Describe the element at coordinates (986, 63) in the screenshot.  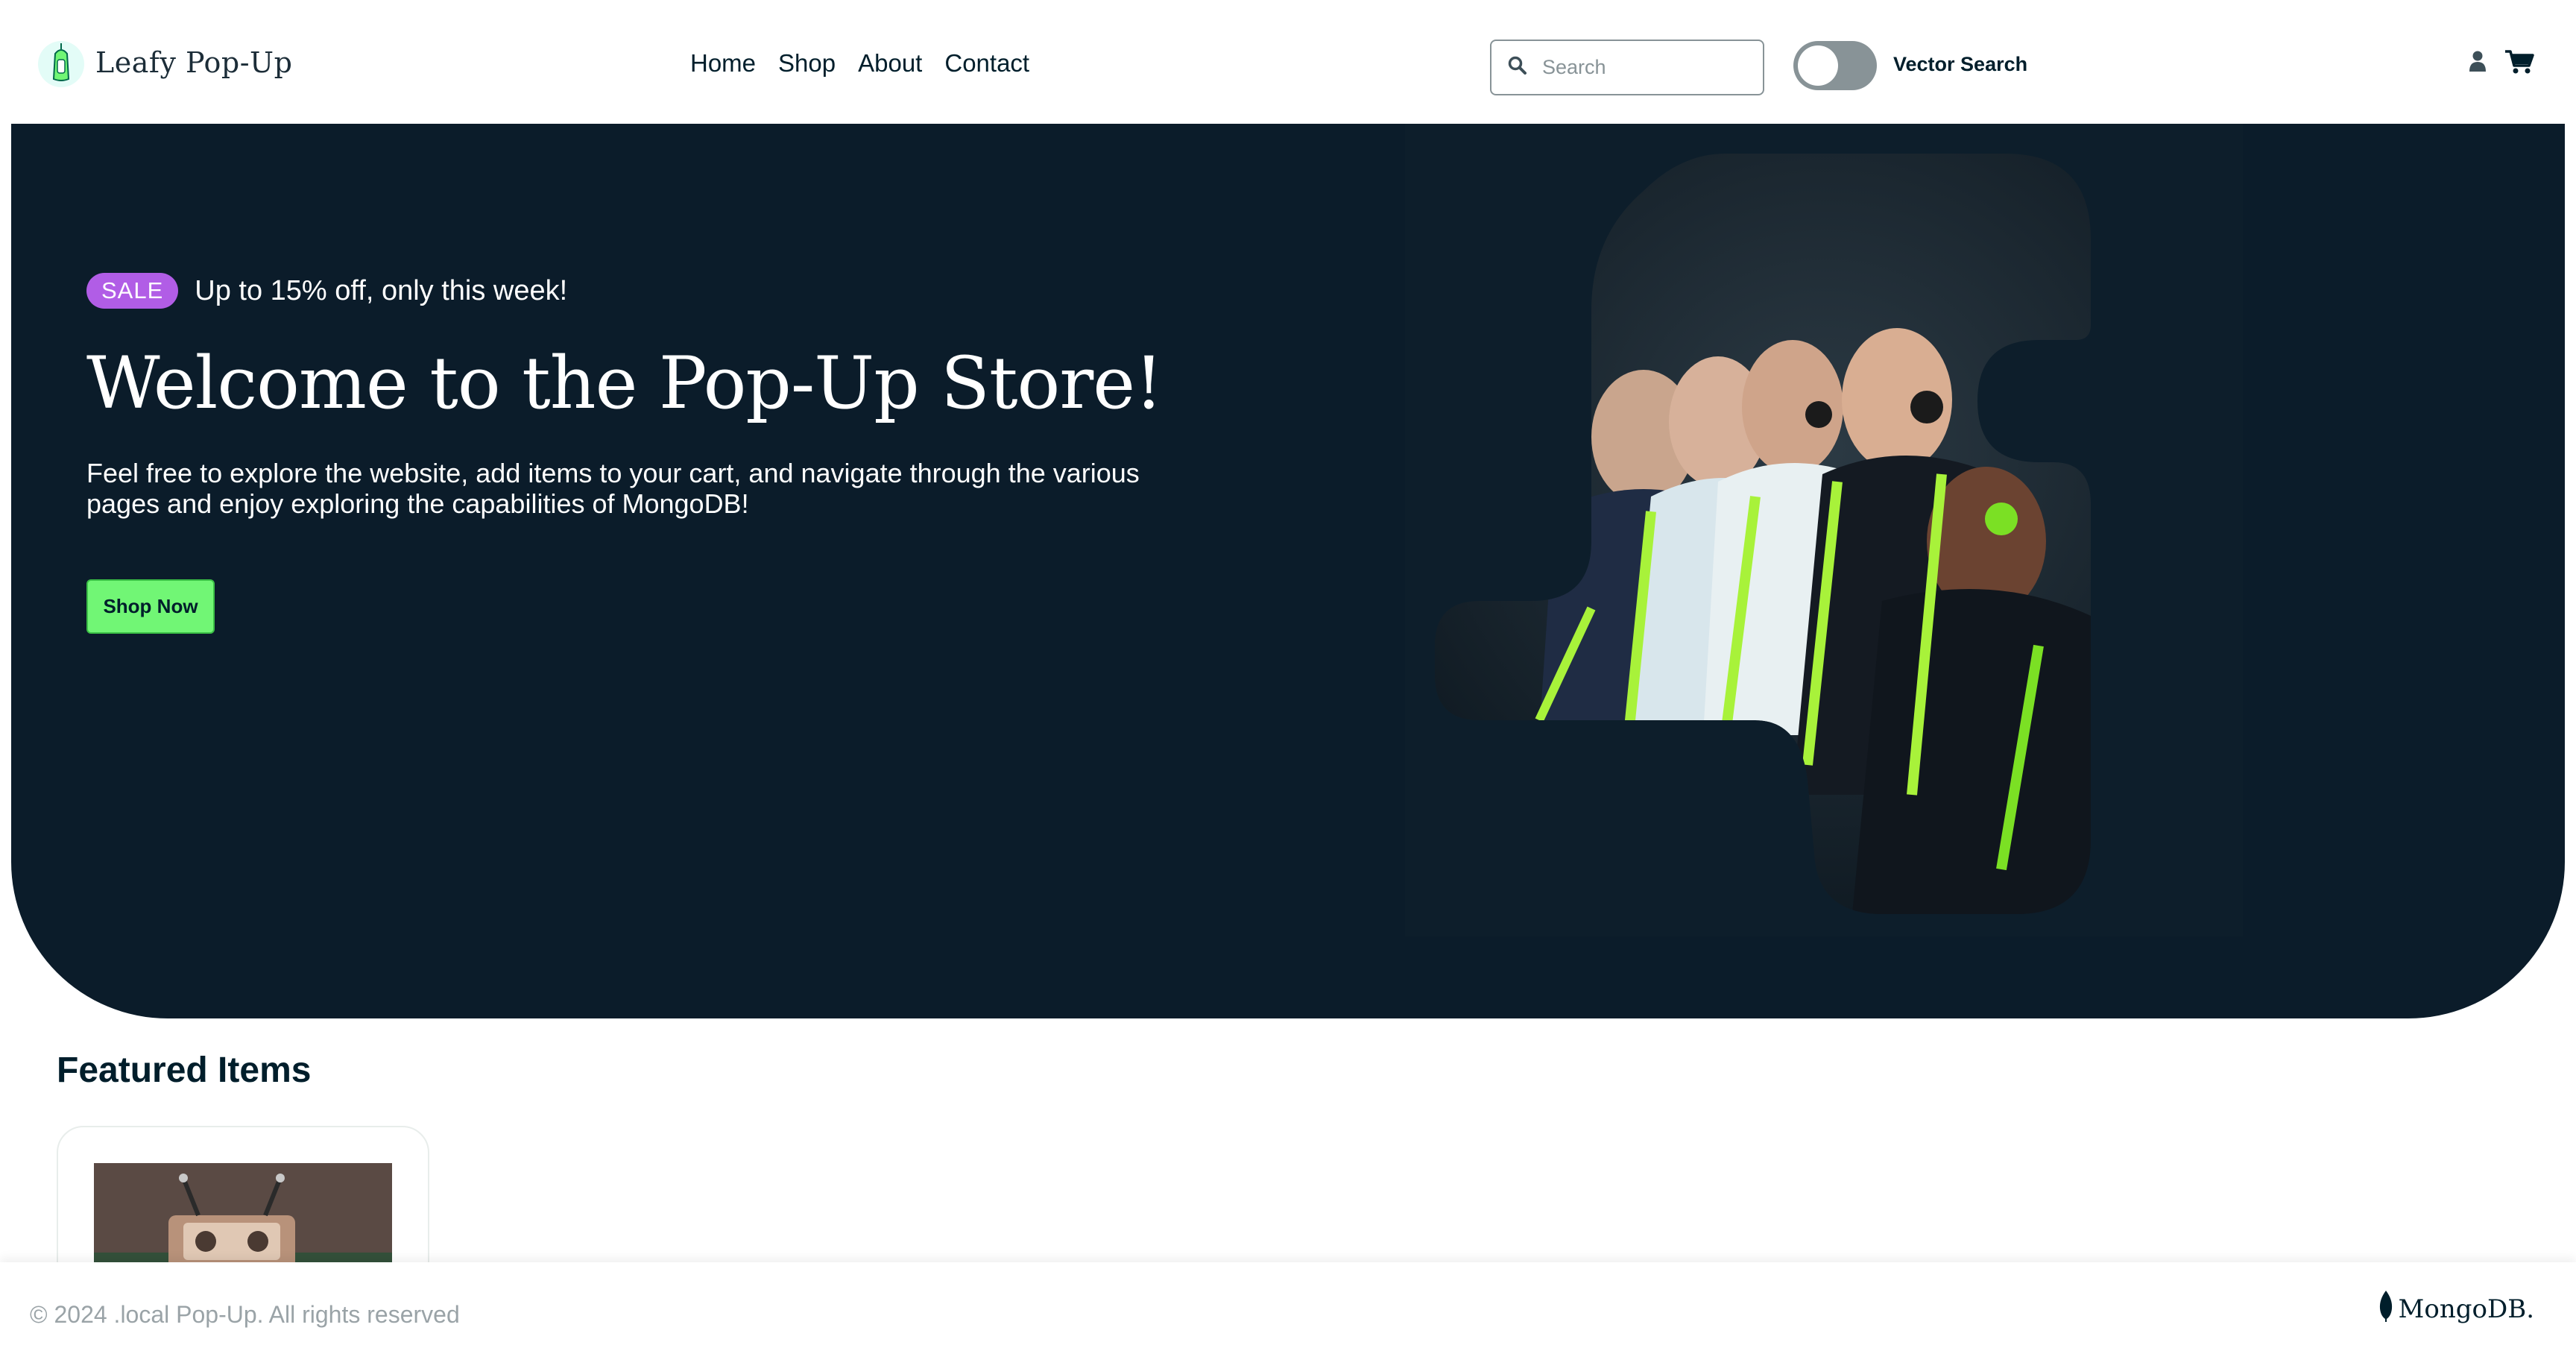
I see `nav-contact: Contact` at that location.